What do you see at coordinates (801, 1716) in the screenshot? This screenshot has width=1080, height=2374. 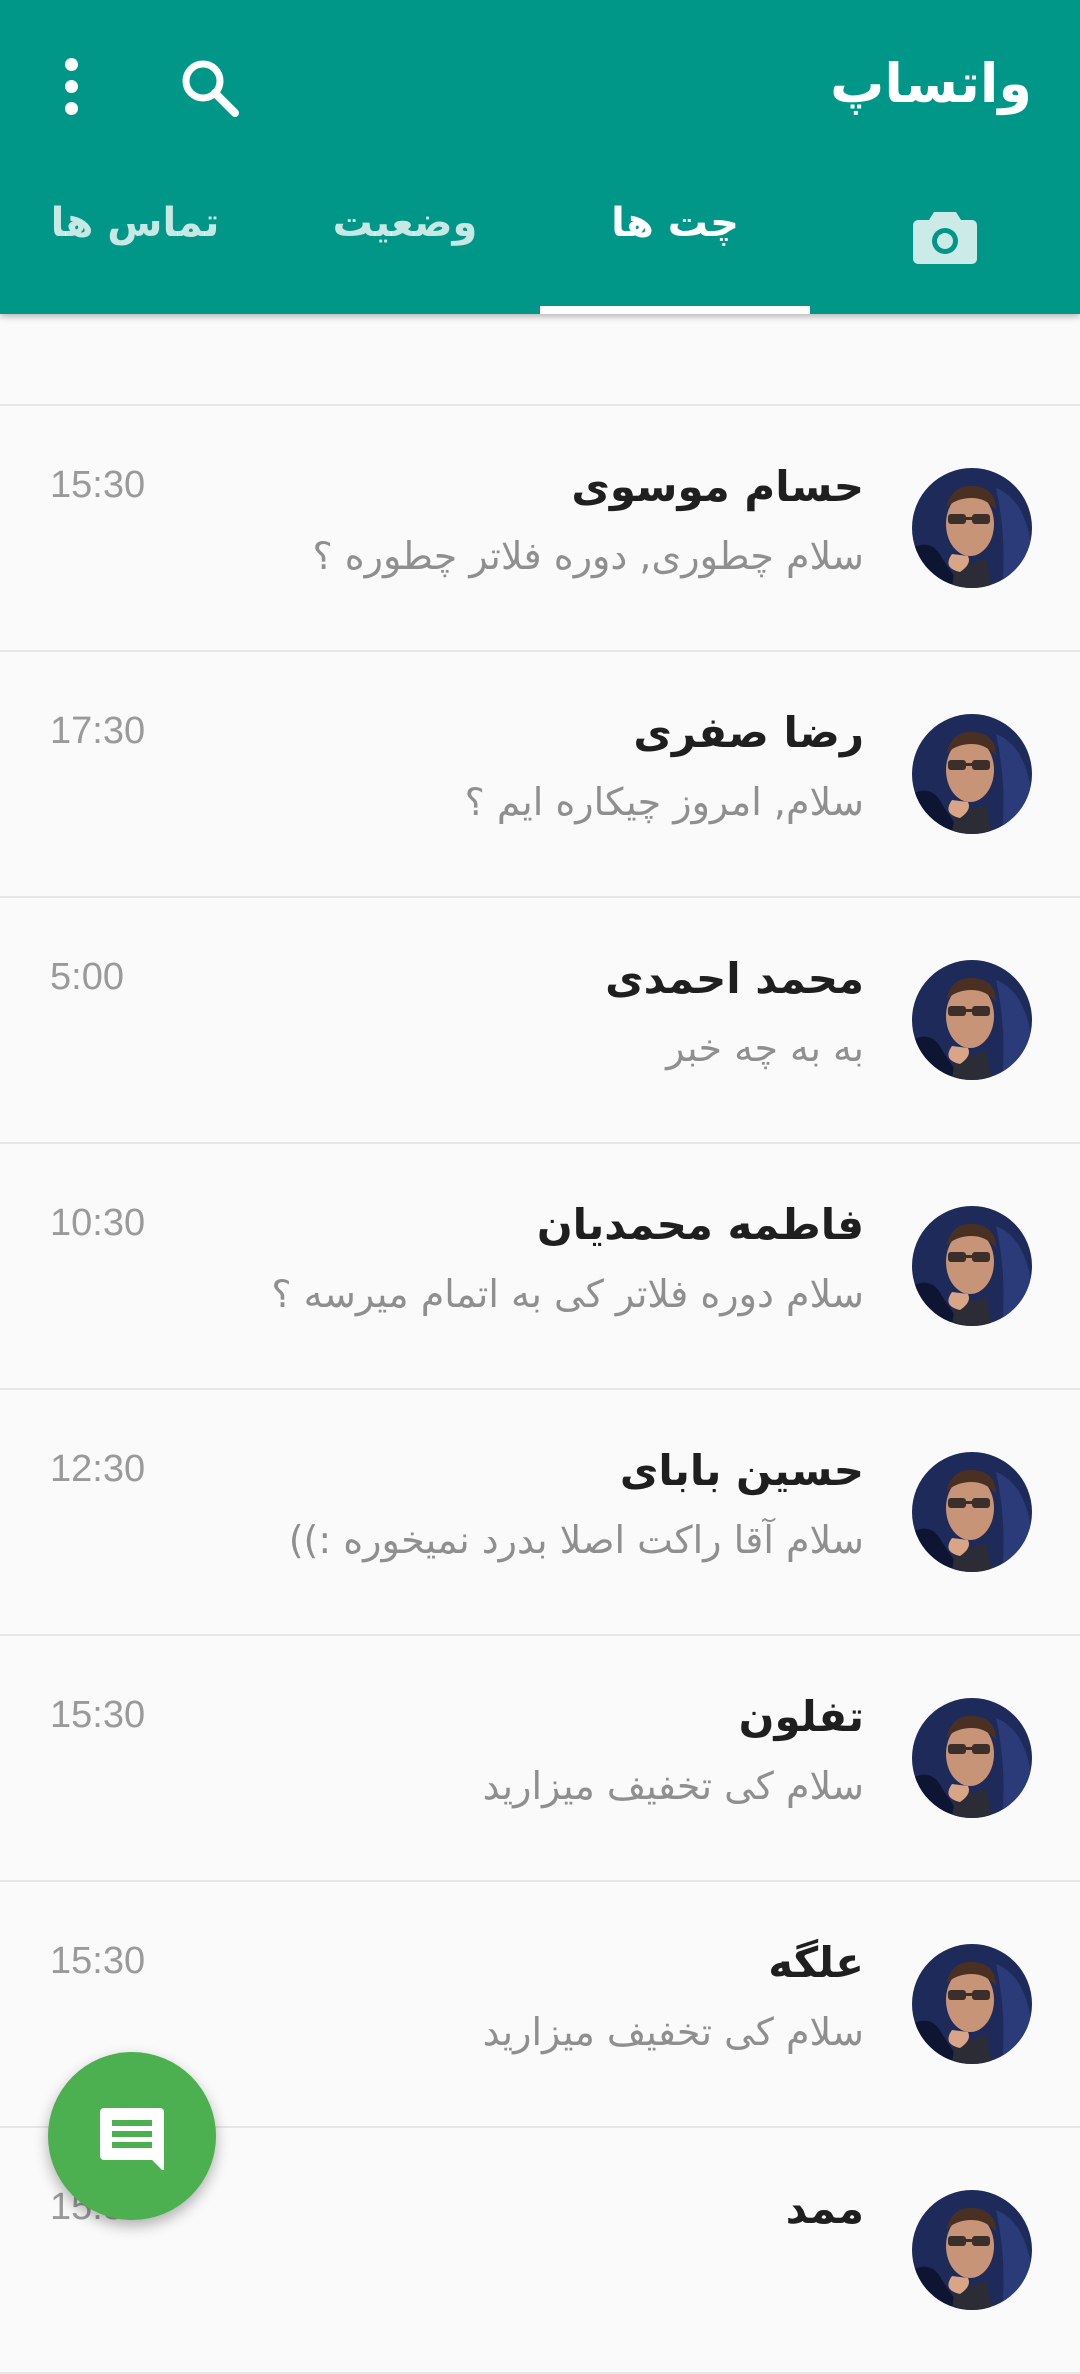 I see `chat-name: تفلون` at bounding box center [801, 1716].